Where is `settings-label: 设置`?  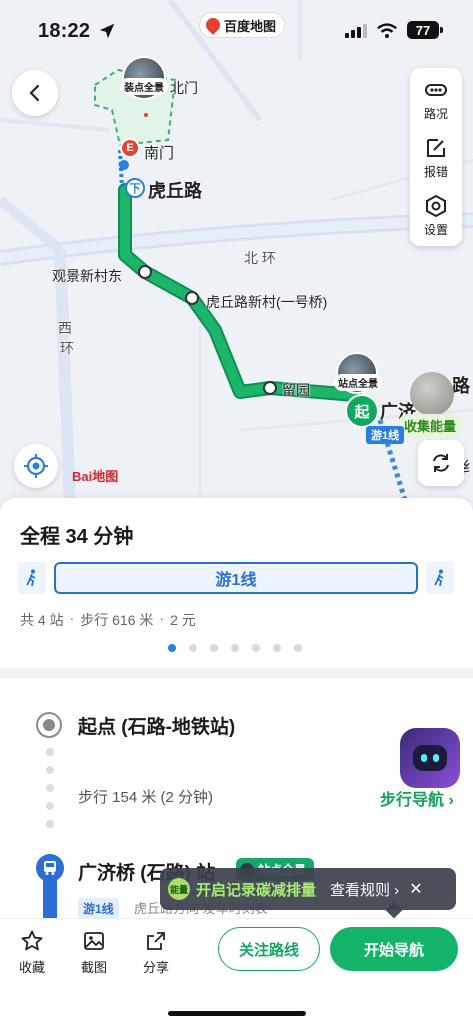
settings-label: 设置 is located at coordinates (435, 230).